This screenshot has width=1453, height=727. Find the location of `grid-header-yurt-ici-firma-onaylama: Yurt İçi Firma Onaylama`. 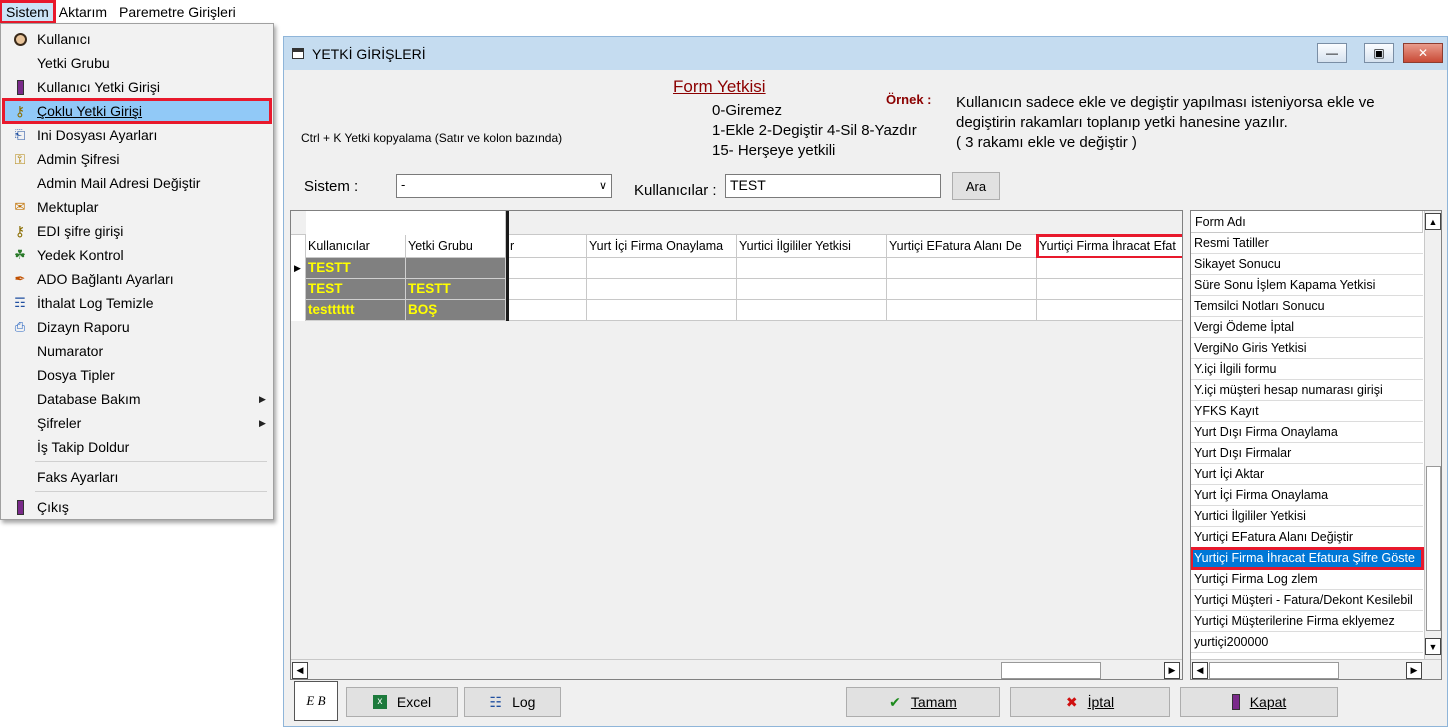

grid-header-yurt-ici-firma-onaylama: Yurt İçi Firma Onaylama is located at coordinates (662, 246).